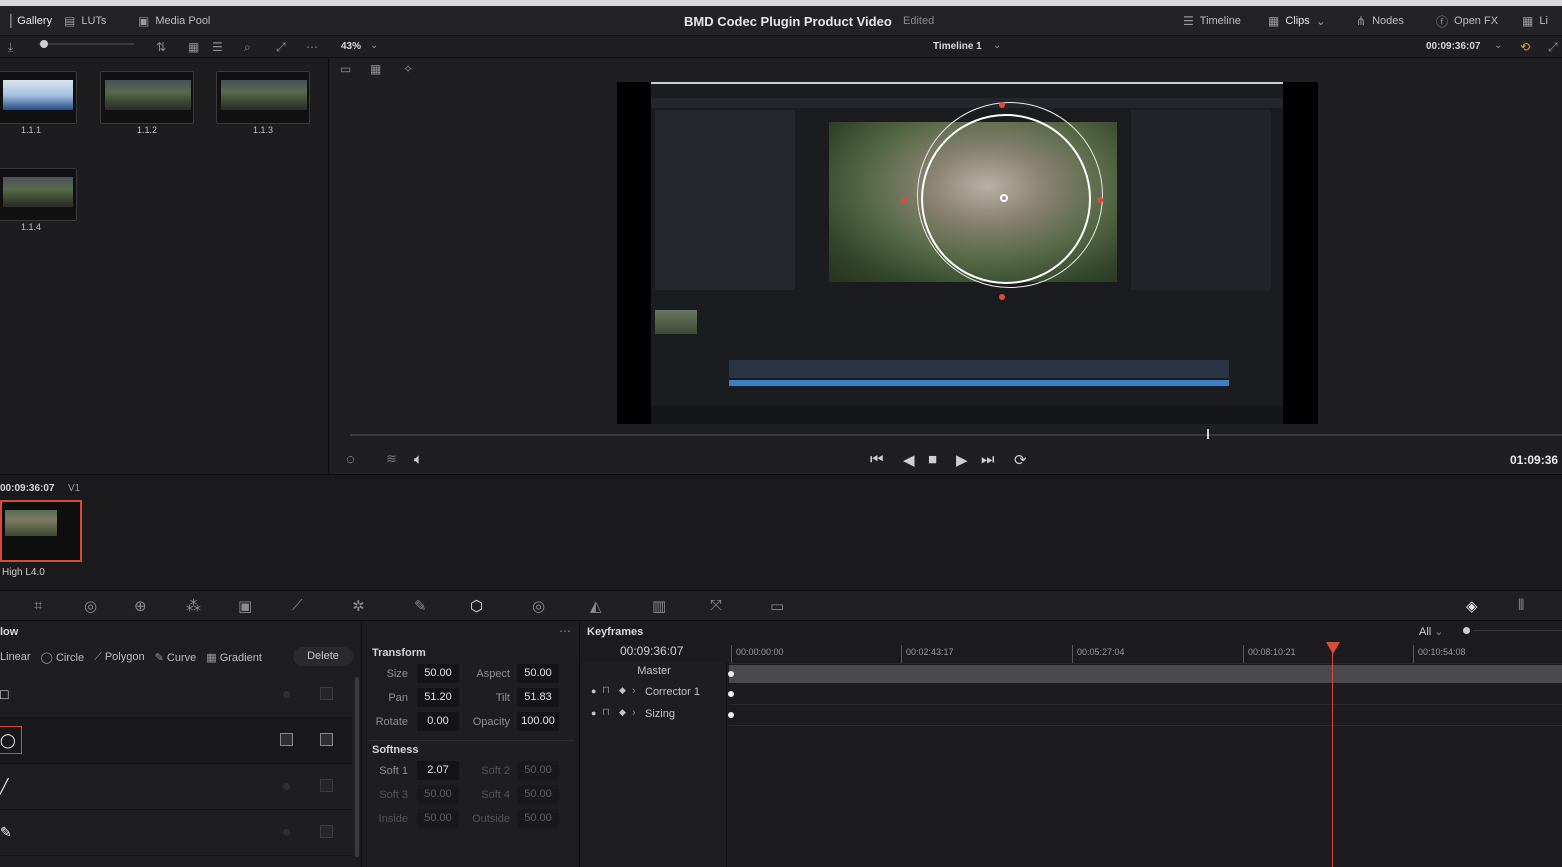 The image size is (1562, 867). What do you see at coordinates (654, 715) in the screenshot?
I see `keyframe-track-row: ● ⊓ ◆ › Sizing` at bounding box center [654, 715].